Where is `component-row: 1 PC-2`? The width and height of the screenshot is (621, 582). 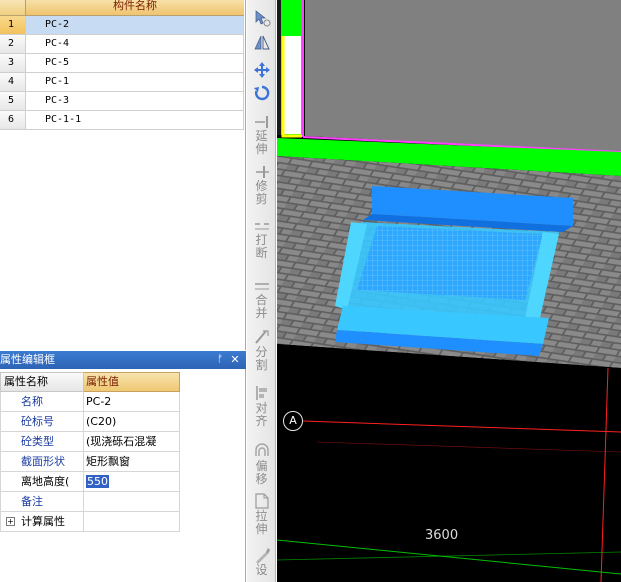
component-row: 1 PC-2 is located at coordinates (122, 25).